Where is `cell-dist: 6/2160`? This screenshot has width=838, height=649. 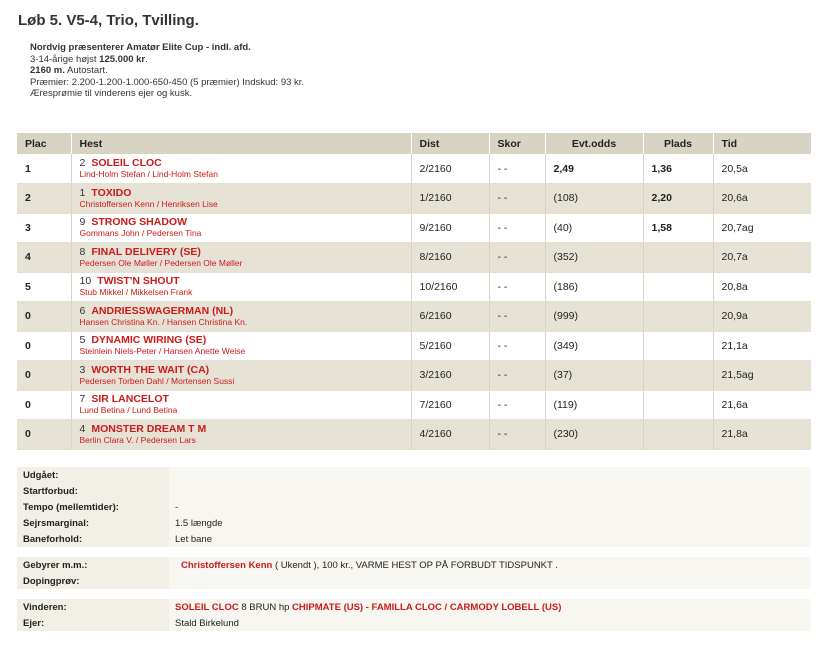
cell-dist: 6/2160 is located at coordinates (450, 316).